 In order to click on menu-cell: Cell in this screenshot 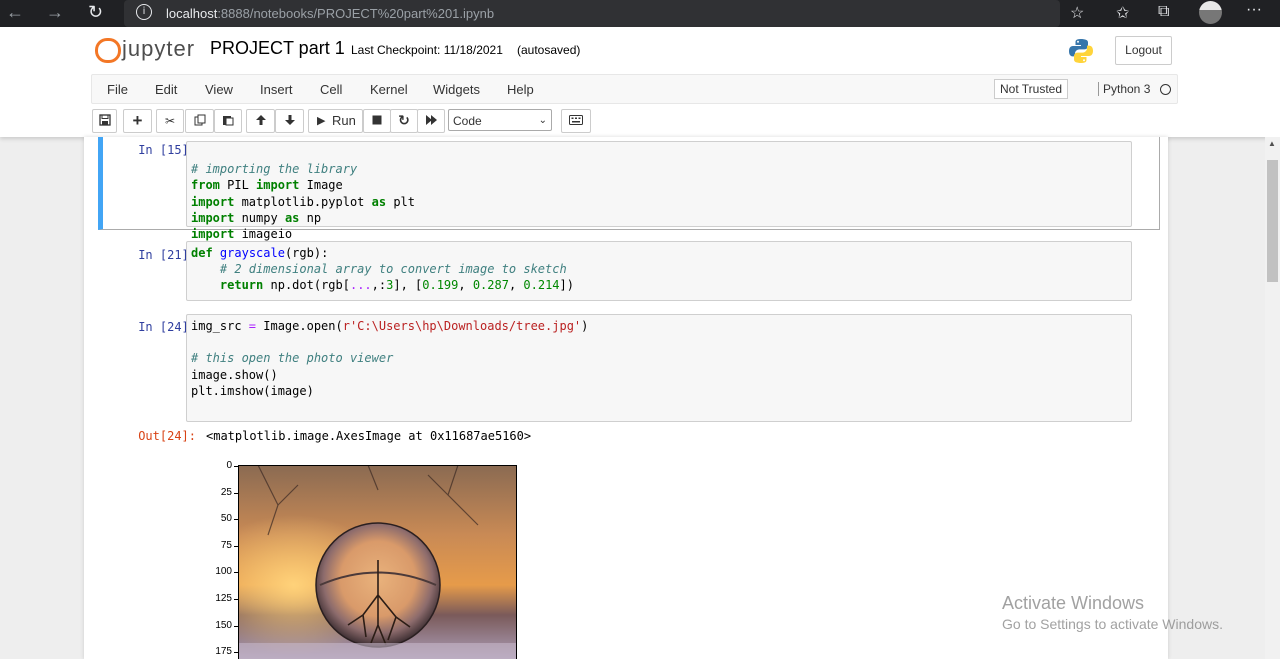, I will do `click(331, 89)`.